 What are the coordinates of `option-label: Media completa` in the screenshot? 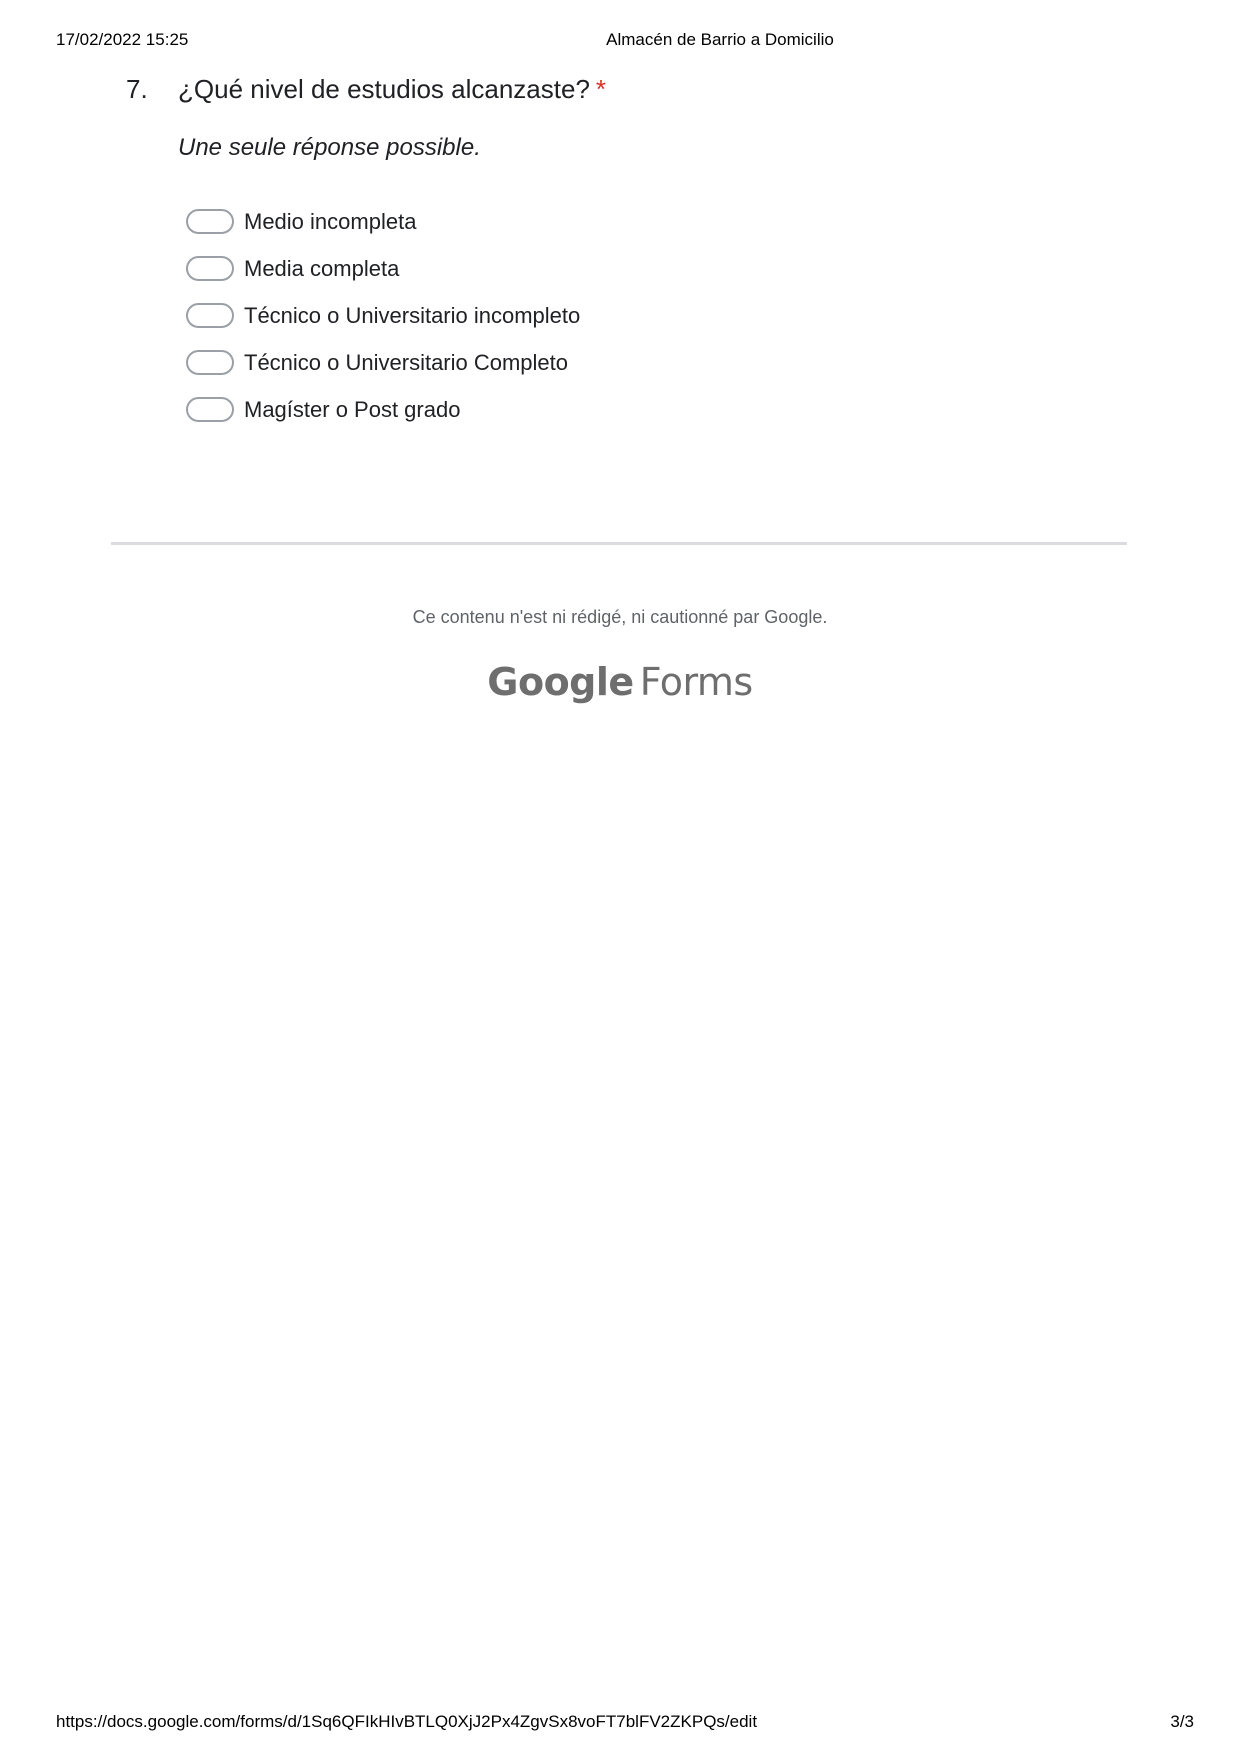 It's located at (322, 268).